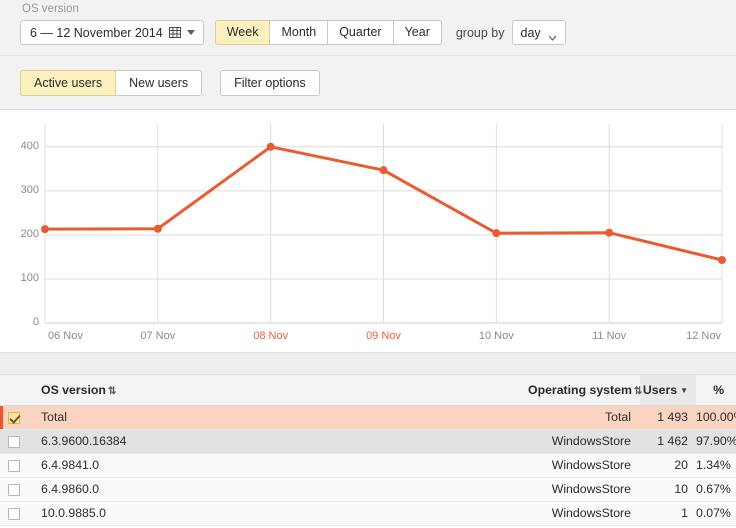 The height and width of the screenshot is (528, 736). I want to click on sort-desc-icon: ▼, so click(684, 390).